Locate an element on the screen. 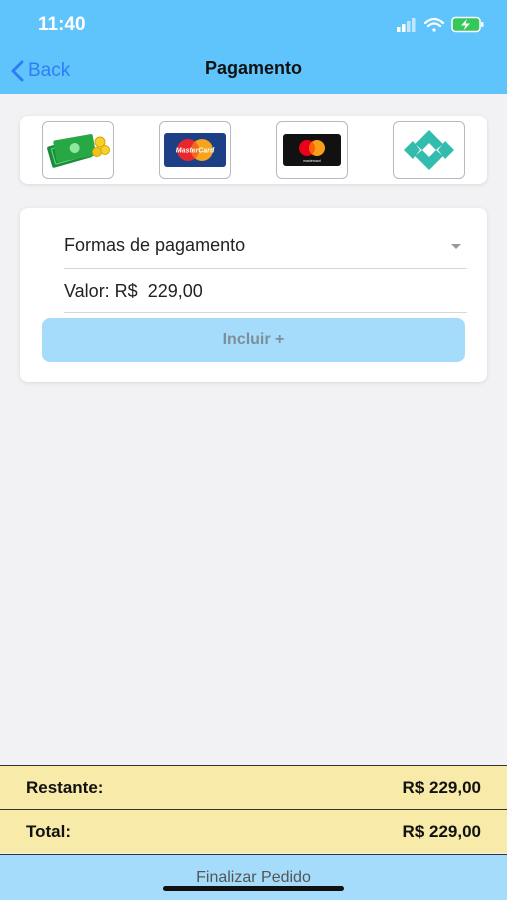  wifi-icon is located at coordinates (434, 24).